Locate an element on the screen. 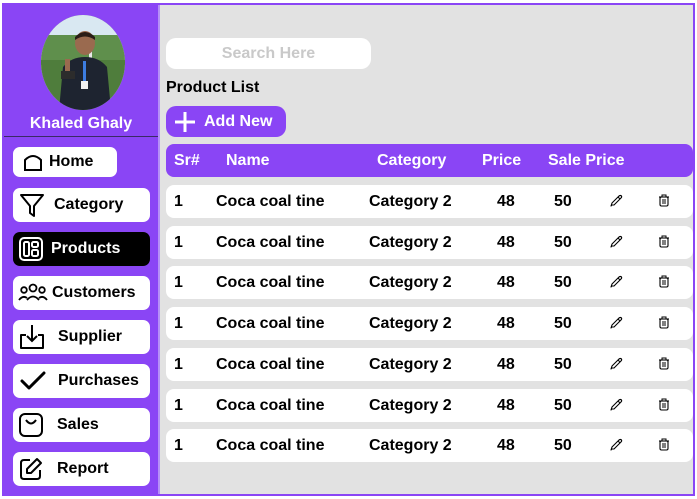  avatar is located at coordinates (83, 62).